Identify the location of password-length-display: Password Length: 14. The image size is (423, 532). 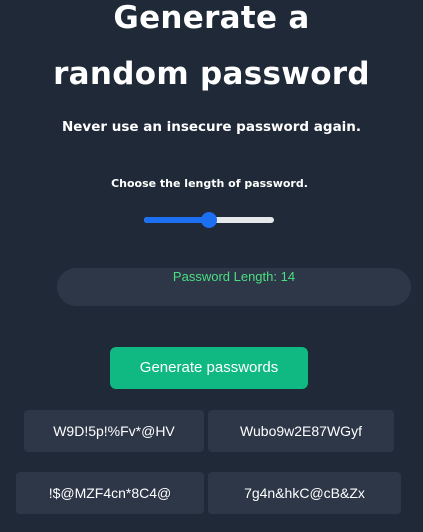
(234, 287).